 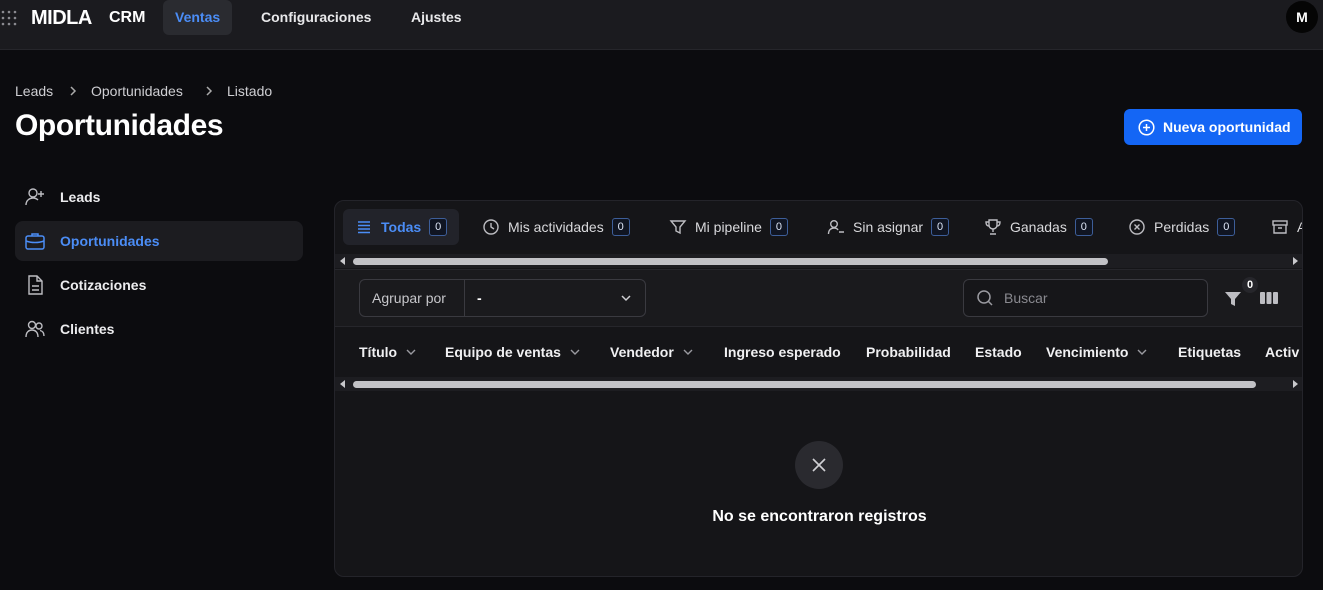 I want to click on column-vendedor: Vendedor, so click(x=652, y=352).